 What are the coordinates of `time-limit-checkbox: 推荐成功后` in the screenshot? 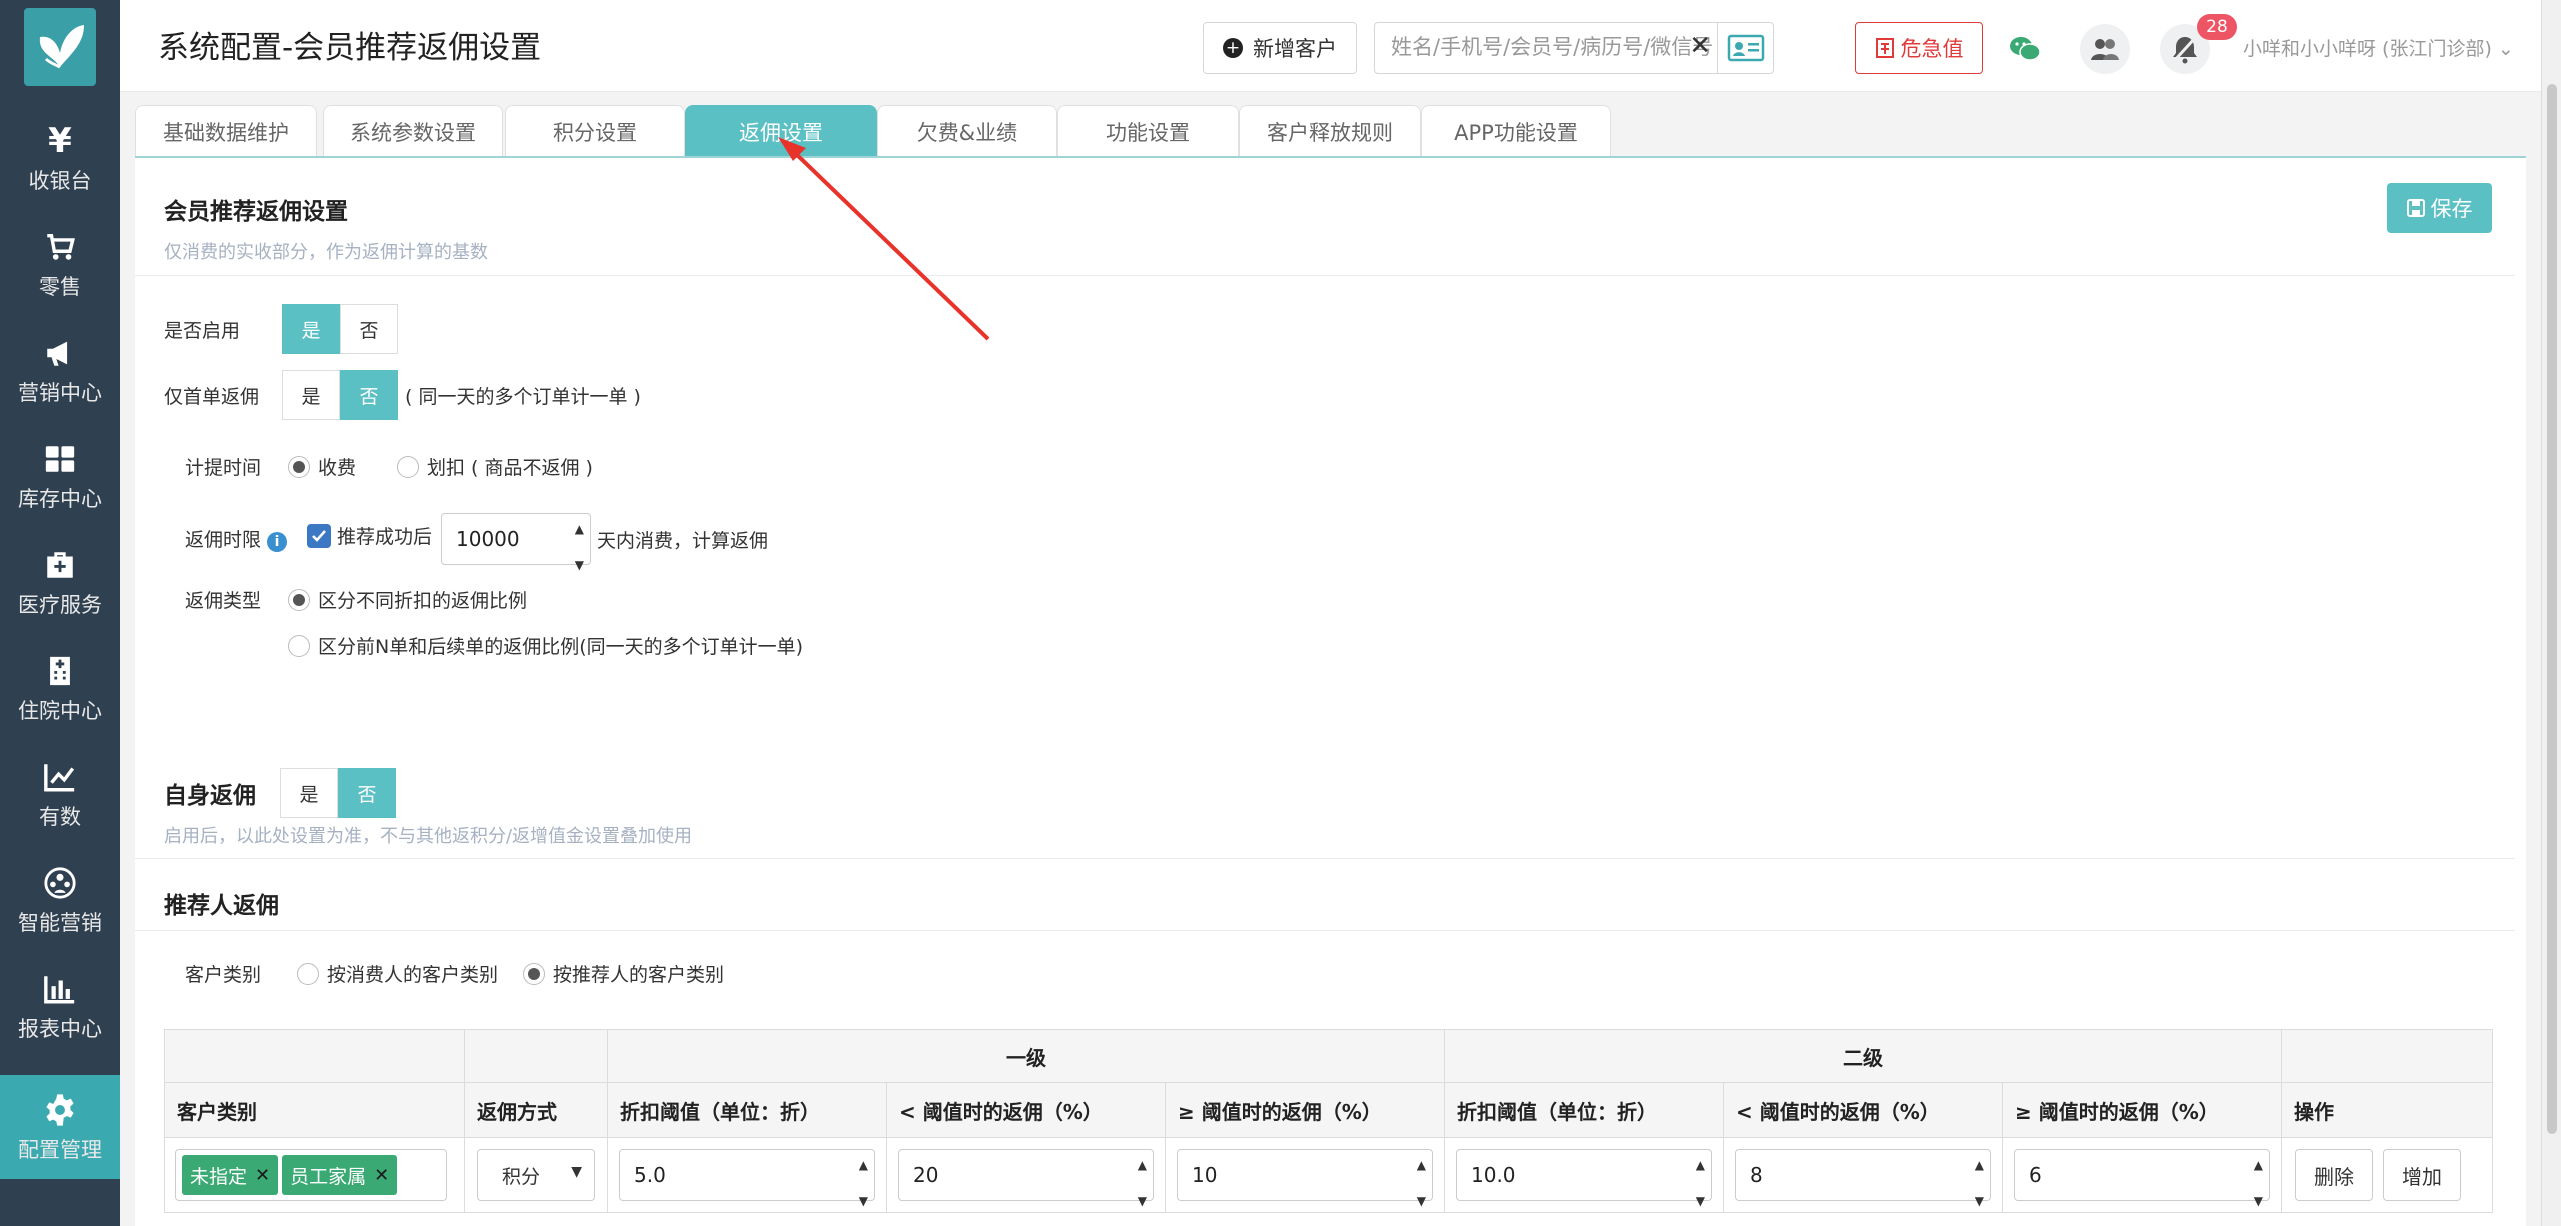 It's located at (369, 535).